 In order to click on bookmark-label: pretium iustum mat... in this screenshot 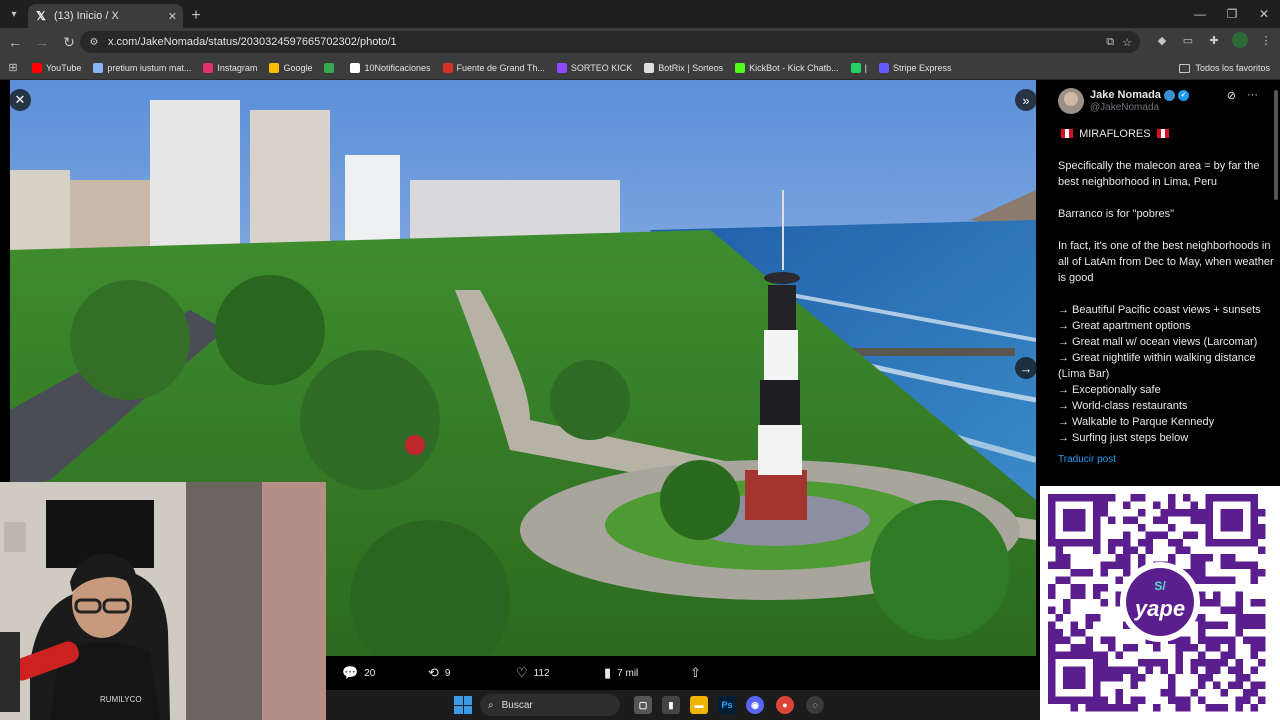, I will do `click(149, 67)`.